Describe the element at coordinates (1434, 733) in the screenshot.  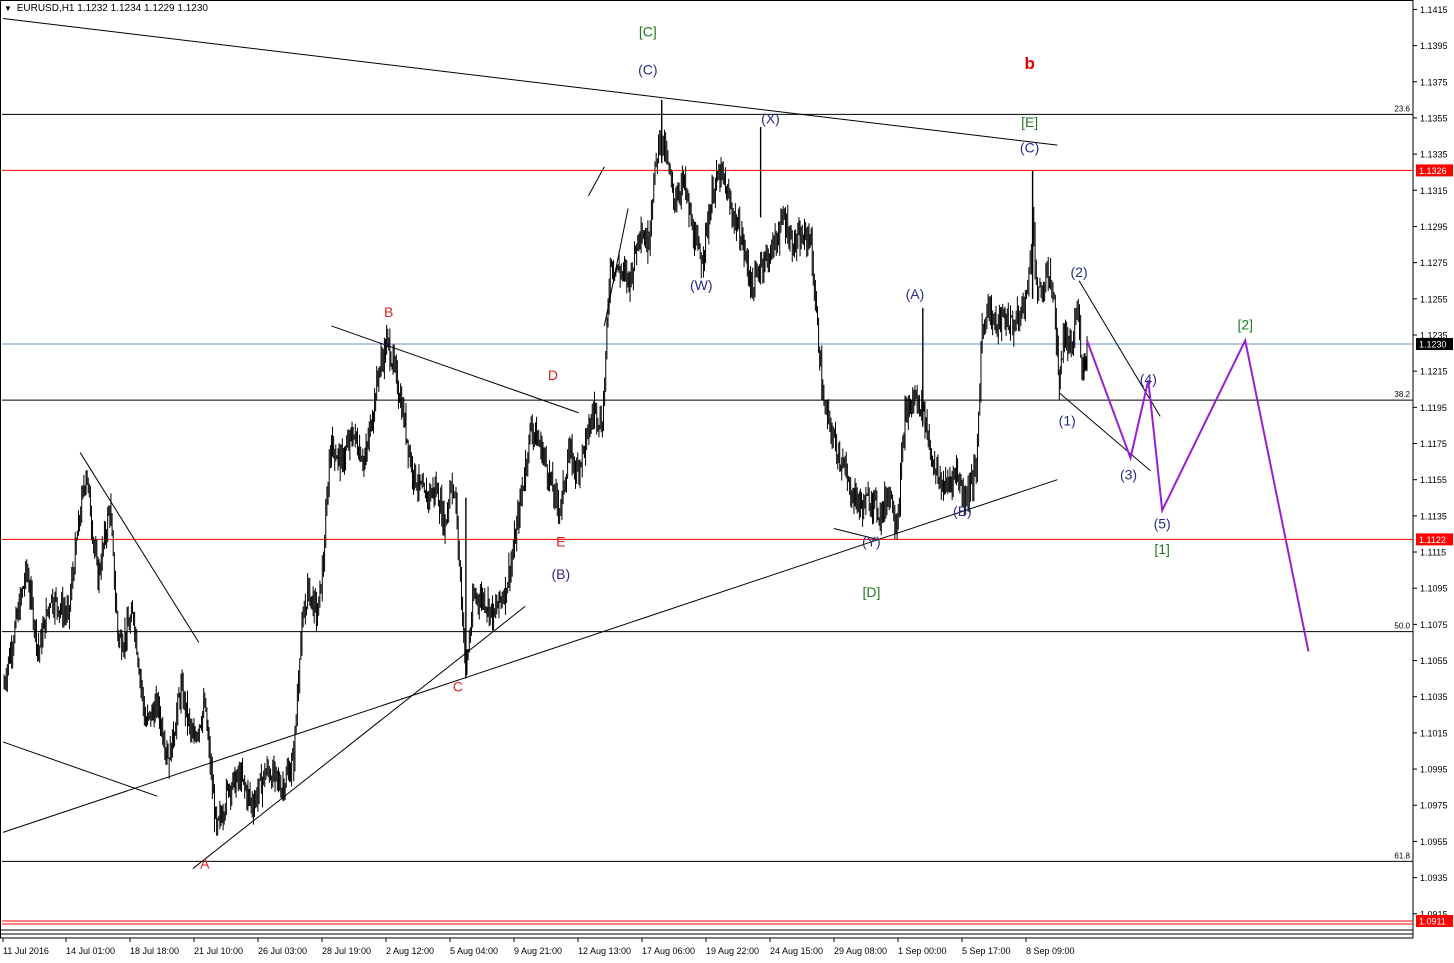
I see `price-tick-label: 1.1015` at that location.